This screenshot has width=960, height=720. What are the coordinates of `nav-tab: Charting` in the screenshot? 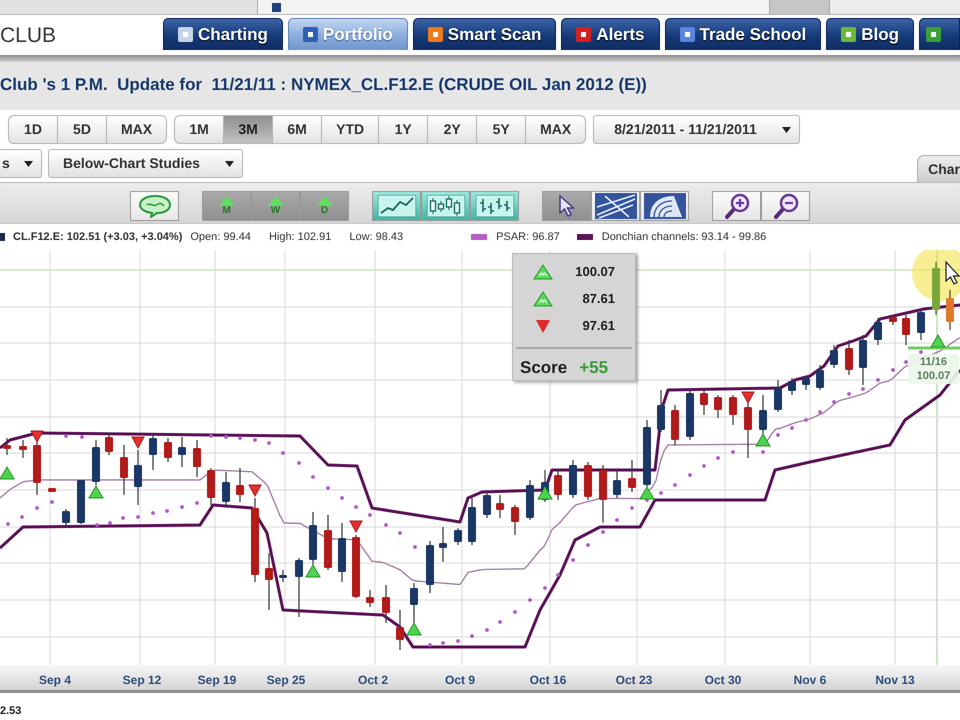 It's located at (223, 34).